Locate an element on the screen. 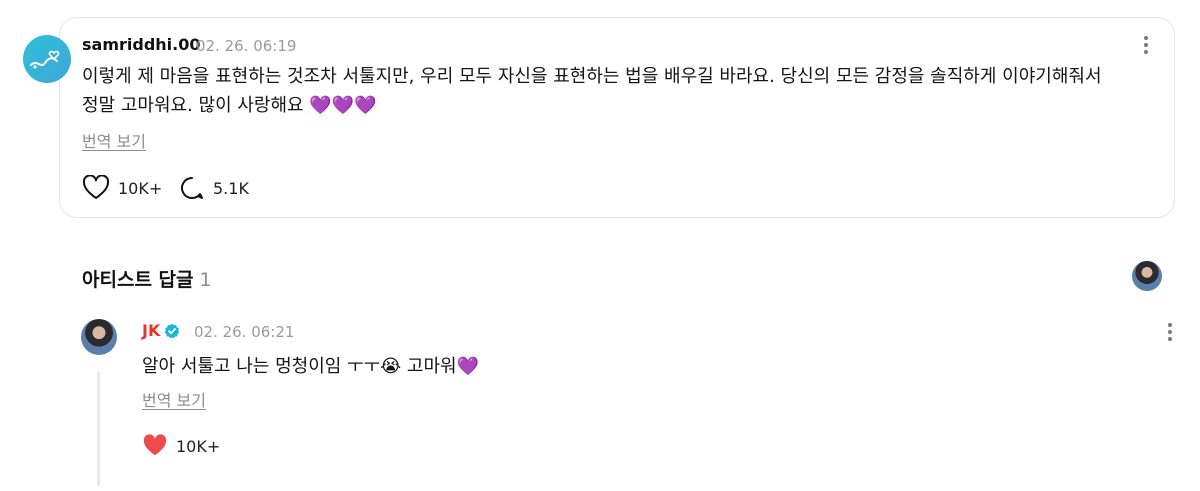 The height and width of the screenshot is (491, 1200). comment-translate-link: 번역 보기 is located at coordinates (114, 140).